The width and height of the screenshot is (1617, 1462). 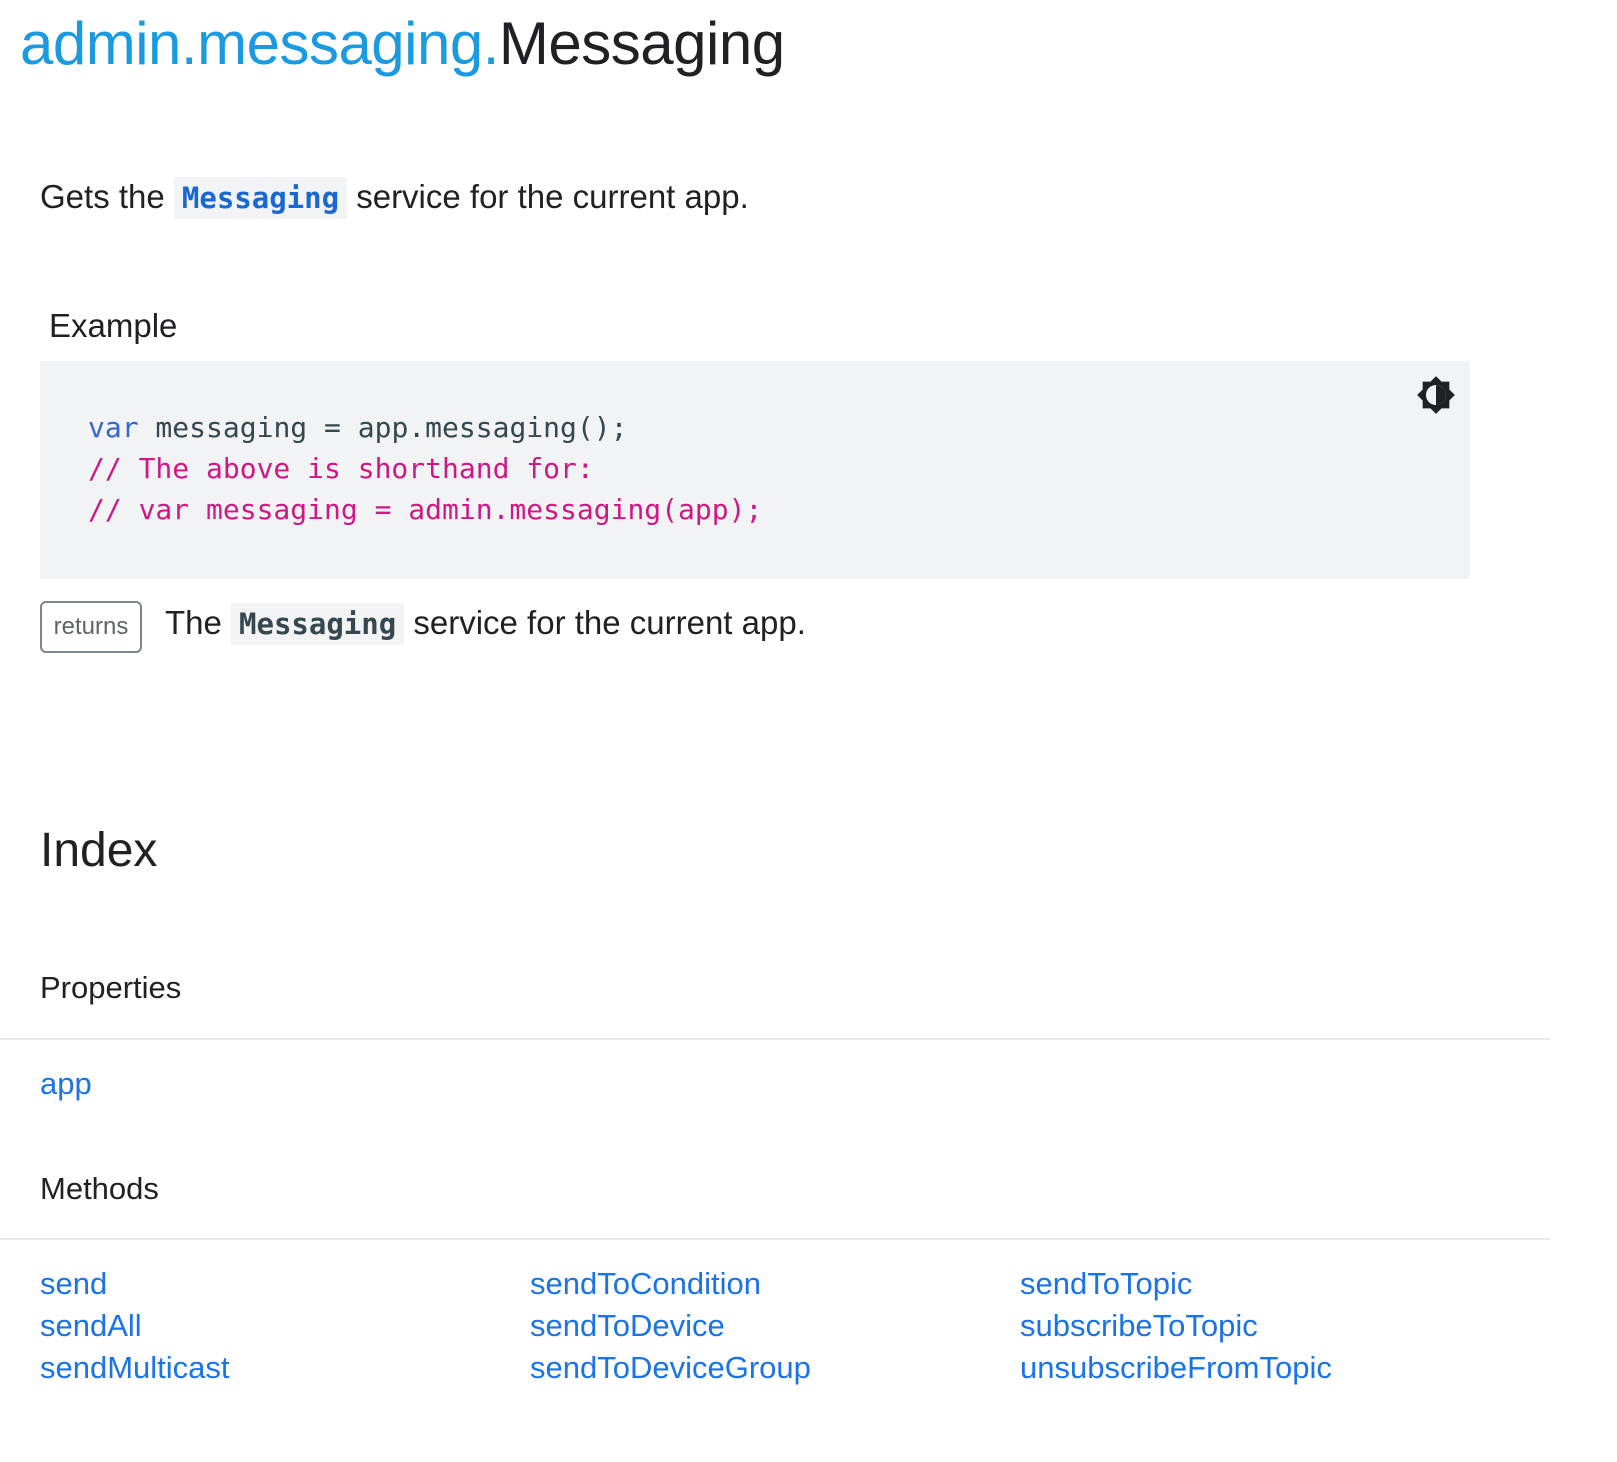 What do you see at coordinates (548, 196) in the screenshot?
I see `description-text-after: service for the current app.` at bounding box center [548, 196].